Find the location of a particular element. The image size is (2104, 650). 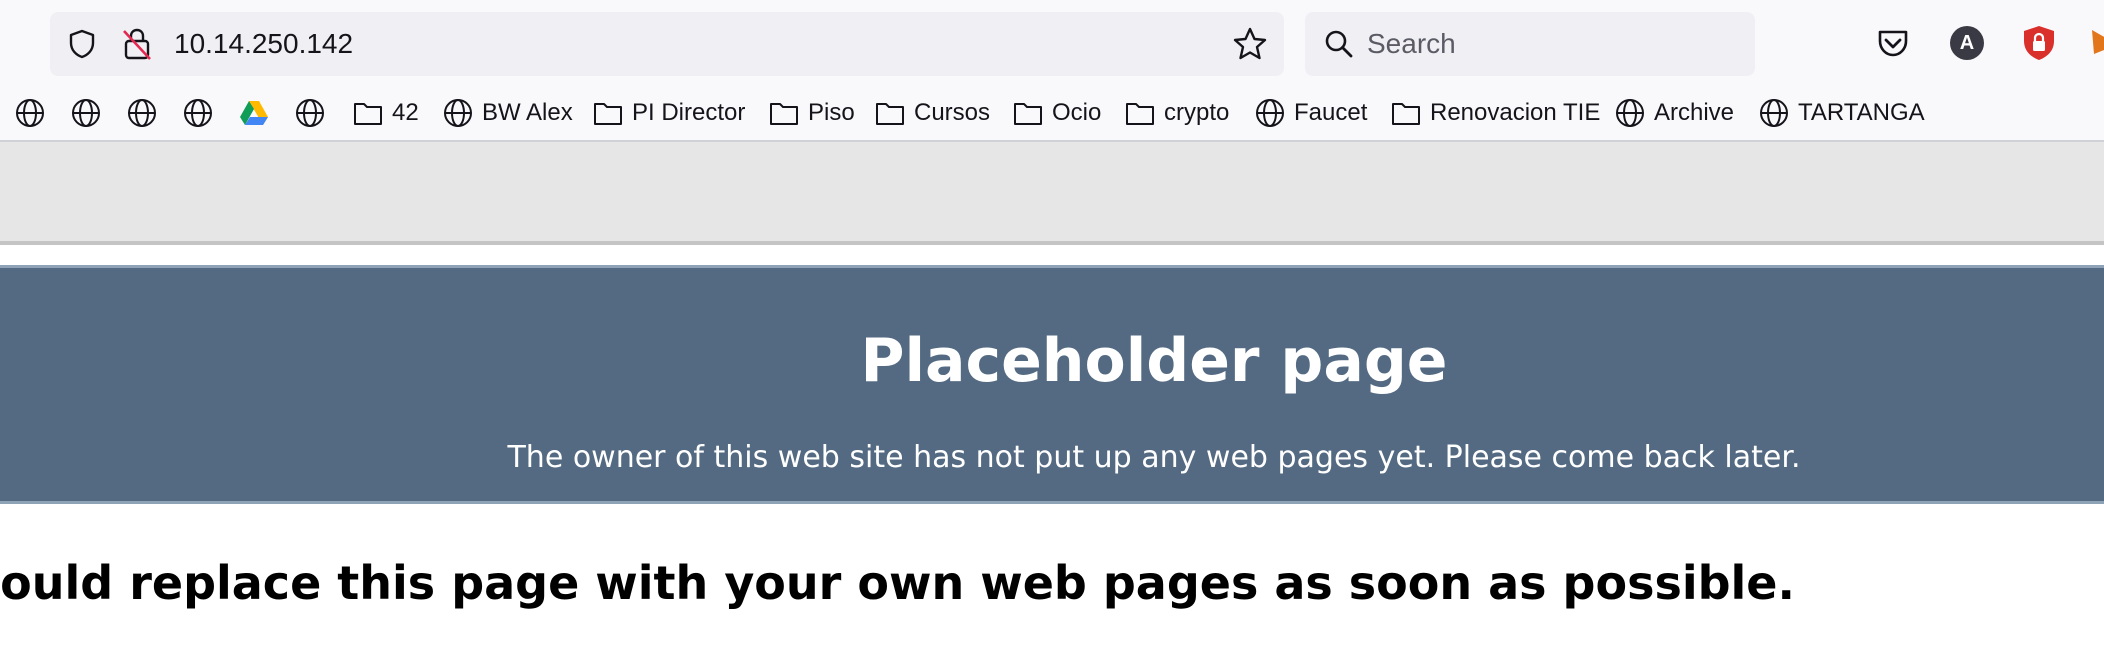

bookmark-label: Piso is located at coordinates (831, 112).